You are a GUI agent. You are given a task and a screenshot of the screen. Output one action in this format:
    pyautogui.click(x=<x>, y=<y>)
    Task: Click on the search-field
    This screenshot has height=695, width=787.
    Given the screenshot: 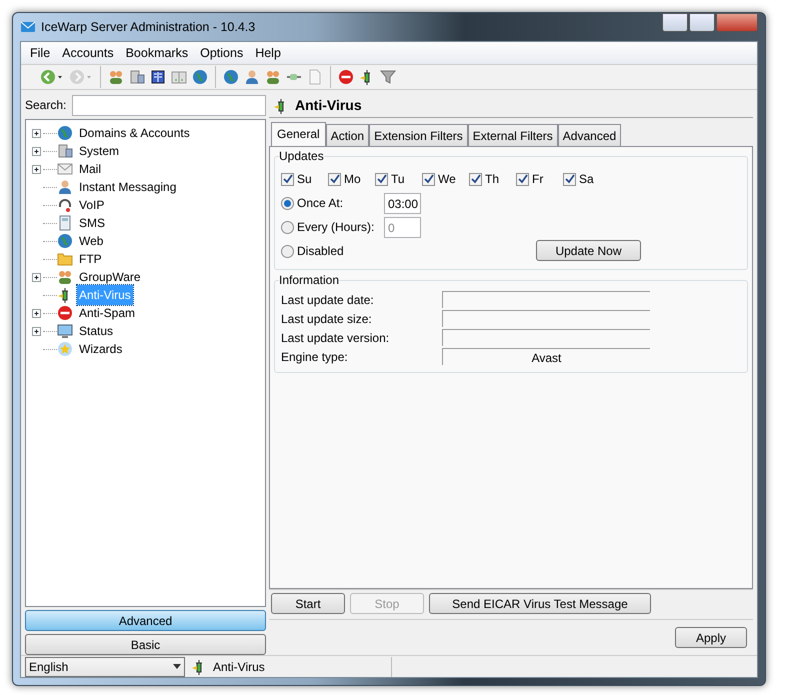 What is the action you would take?
    pyautogui.click(x=169, y=105)
    